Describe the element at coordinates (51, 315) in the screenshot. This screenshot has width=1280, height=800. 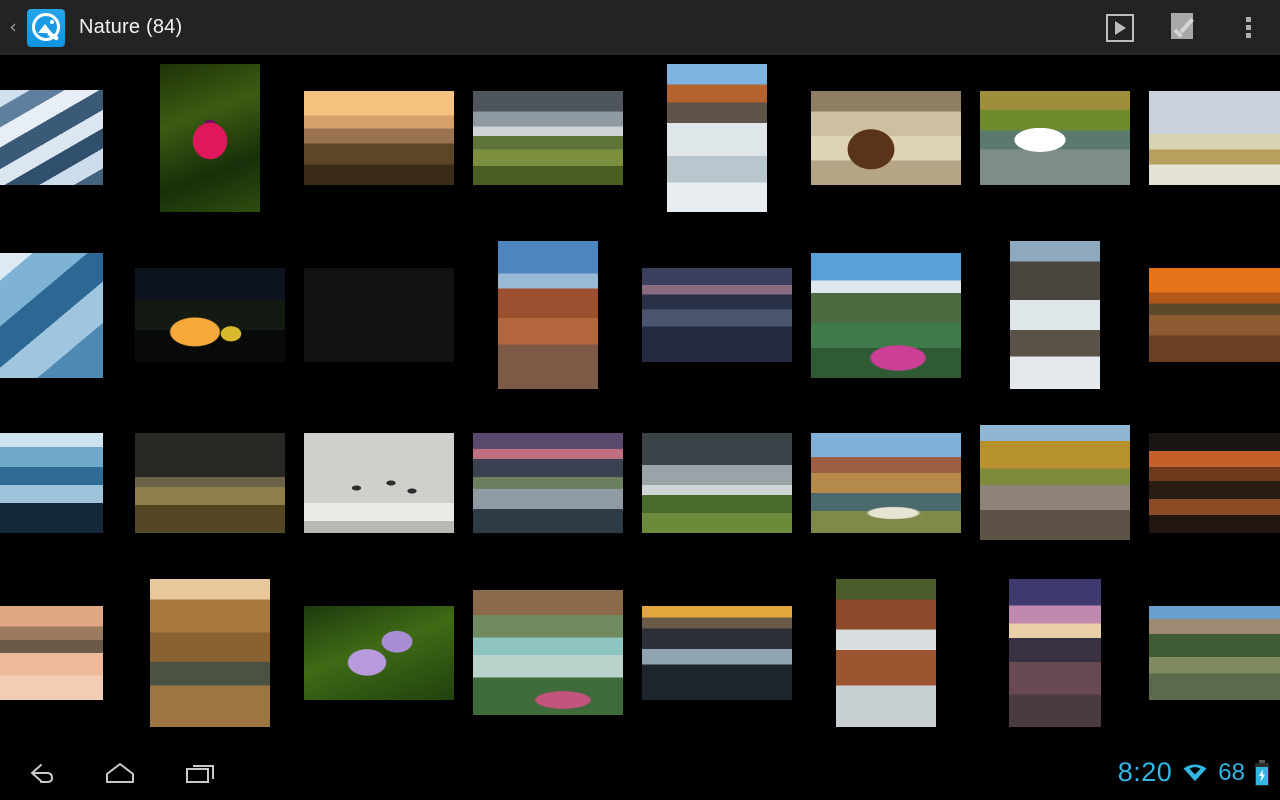
I see `thumb-ice-cave` at that location.